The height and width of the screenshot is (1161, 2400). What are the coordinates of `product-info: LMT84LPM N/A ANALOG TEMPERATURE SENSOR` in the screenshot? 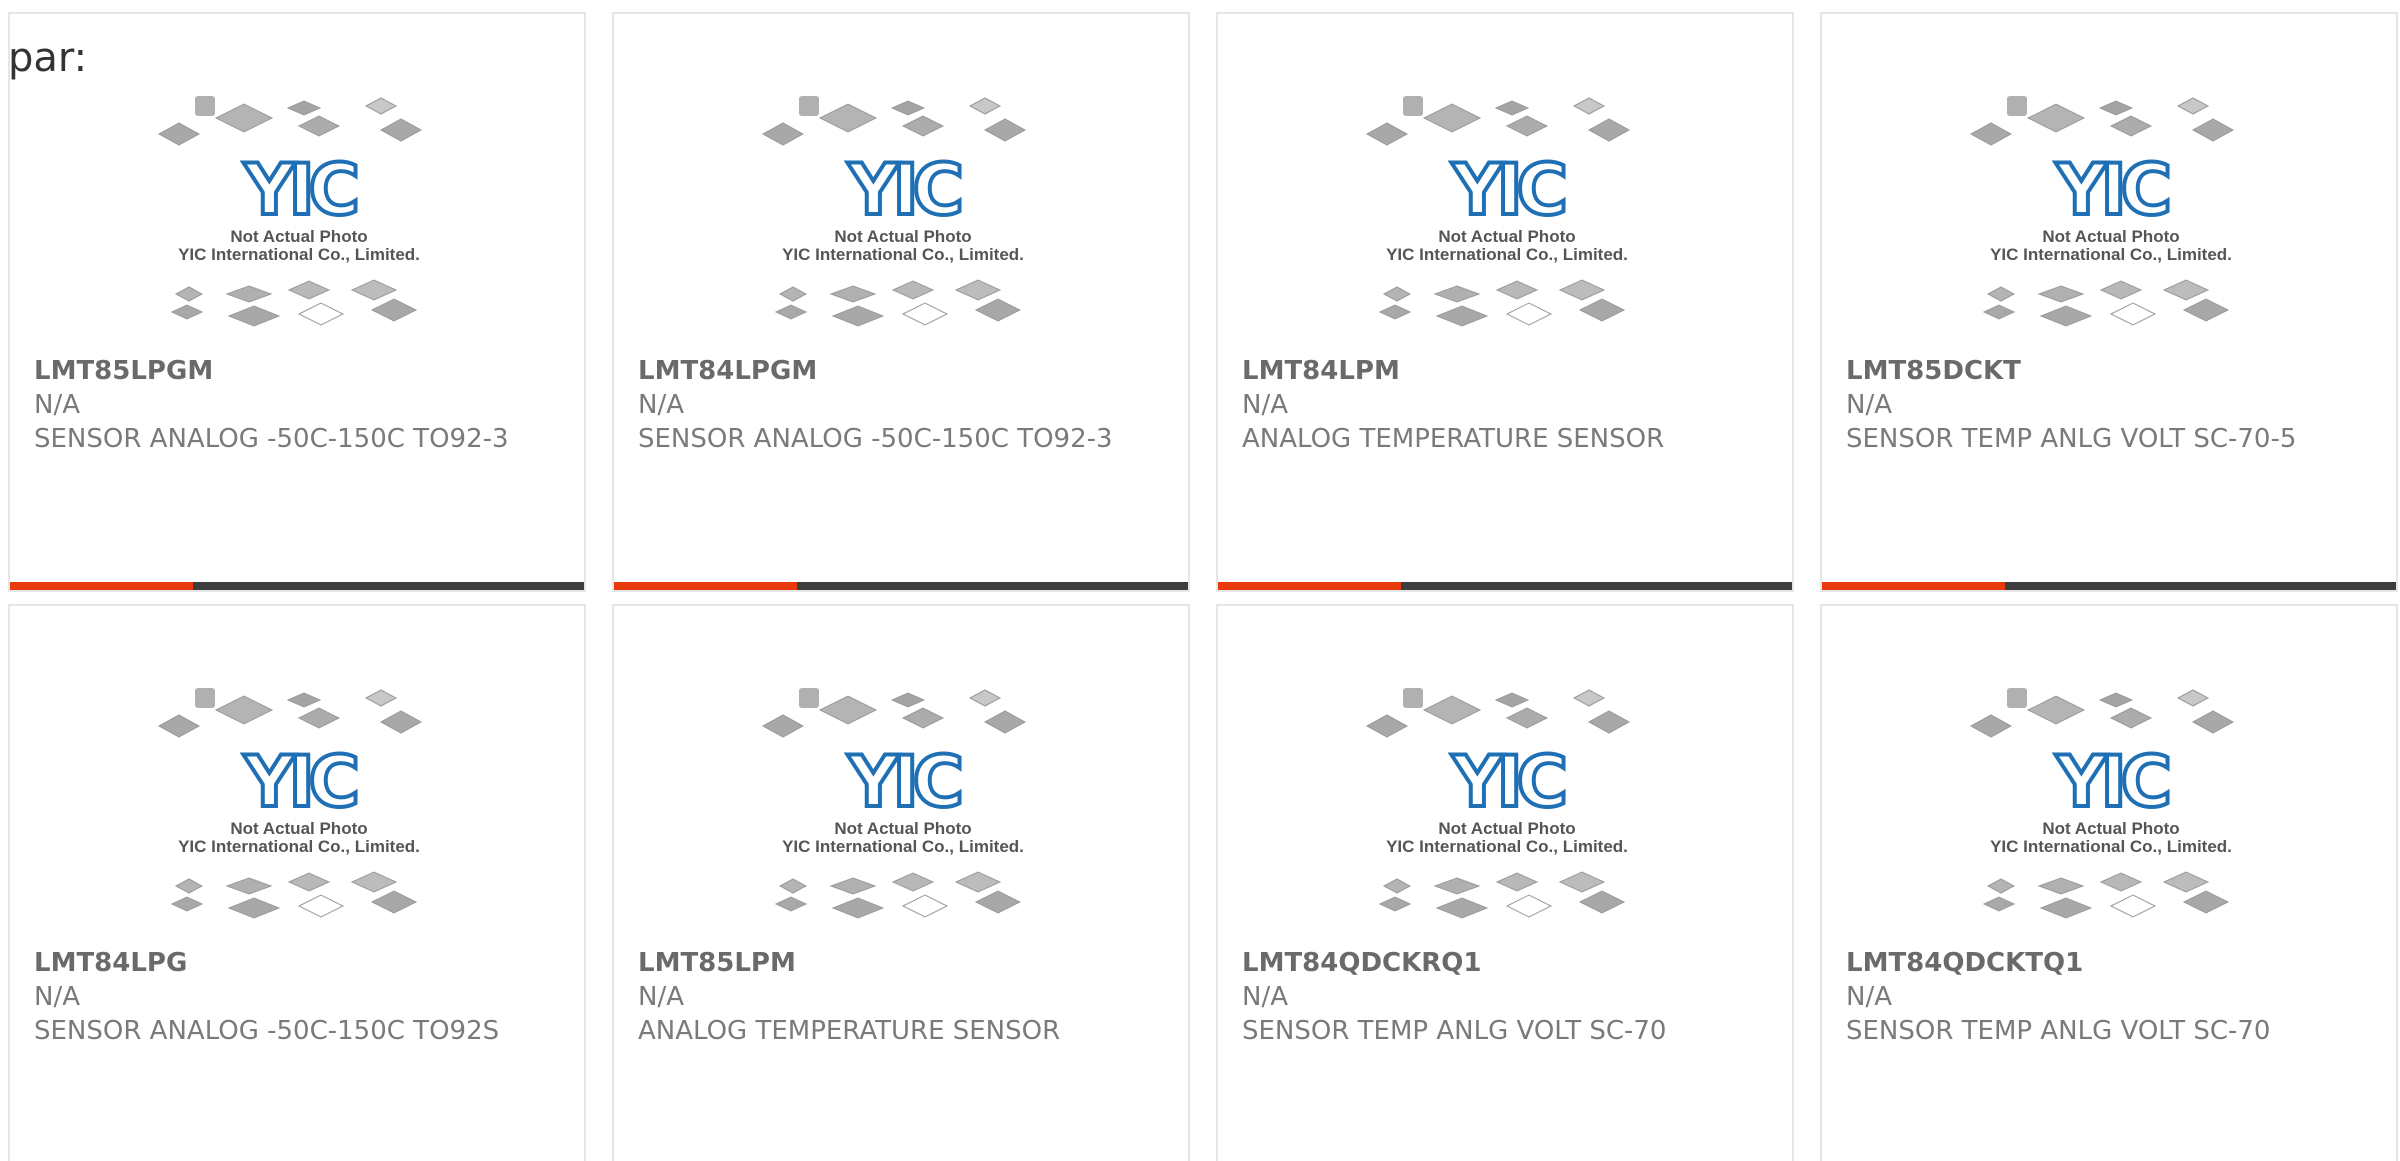 It's located at (1507, 405).